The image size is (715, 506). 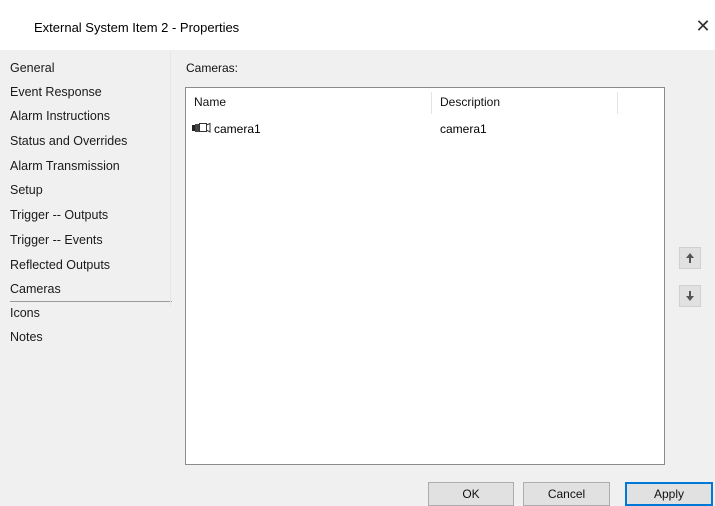 I want to click on column-header-description: Description, so click(x=470, y=102).